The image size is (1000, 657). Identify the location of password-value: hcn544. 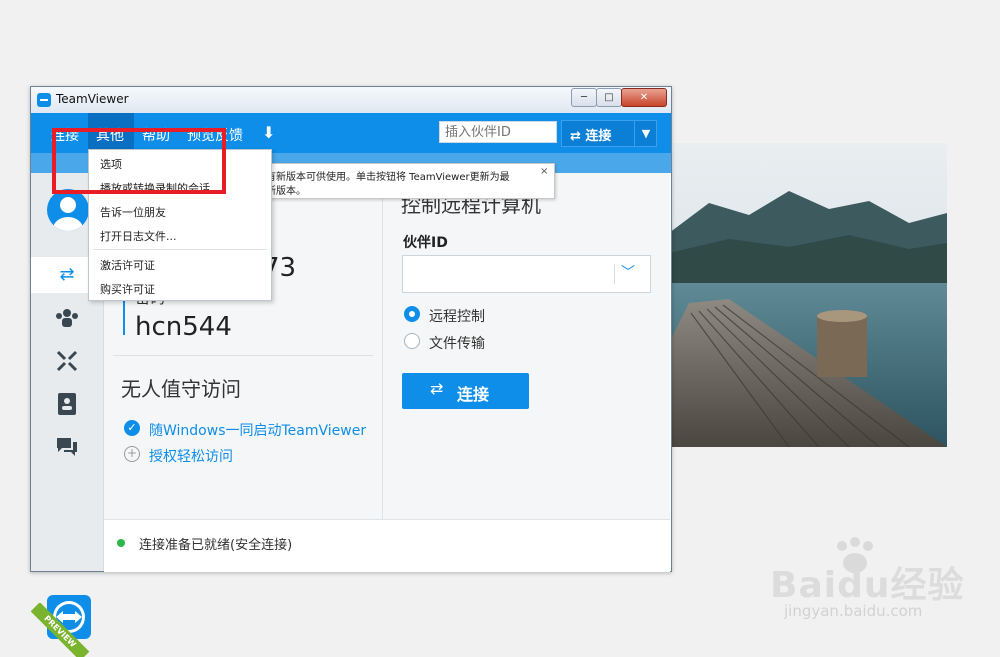
(183, 327).